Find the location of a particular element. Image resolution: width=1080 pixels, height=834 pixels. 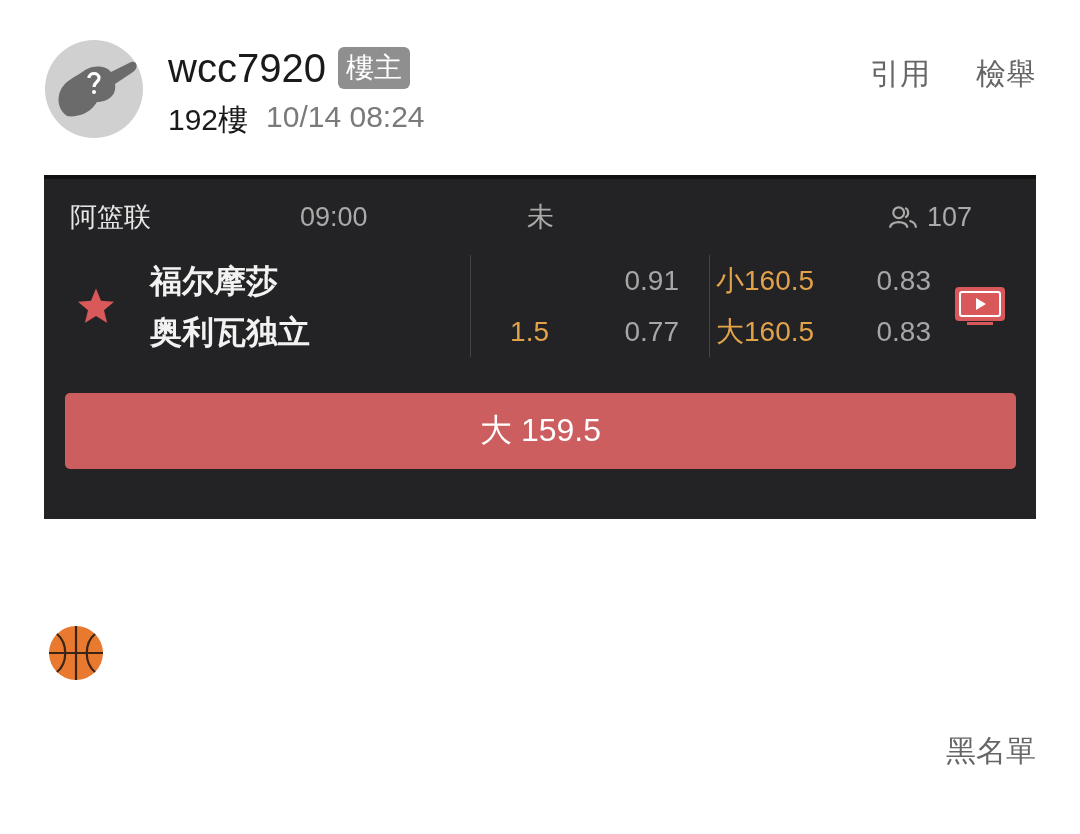

avatar-icon is located at coordinates (94, 89).